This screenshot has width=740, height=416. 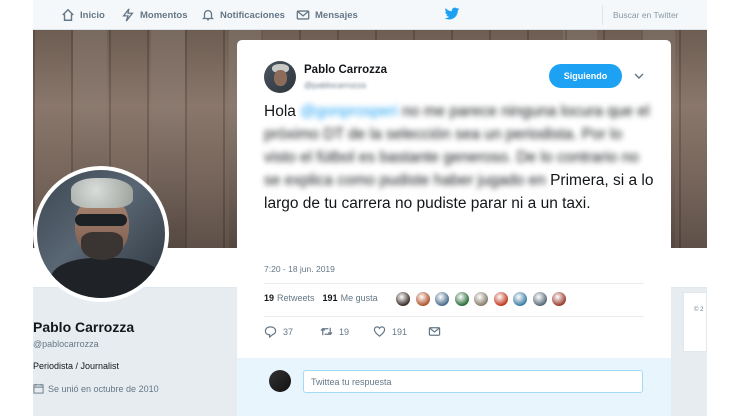 What do you see at coordinates (454, 410) in the screenshot?
I see `next-tweet-preview` at bounding box center [454, 410].